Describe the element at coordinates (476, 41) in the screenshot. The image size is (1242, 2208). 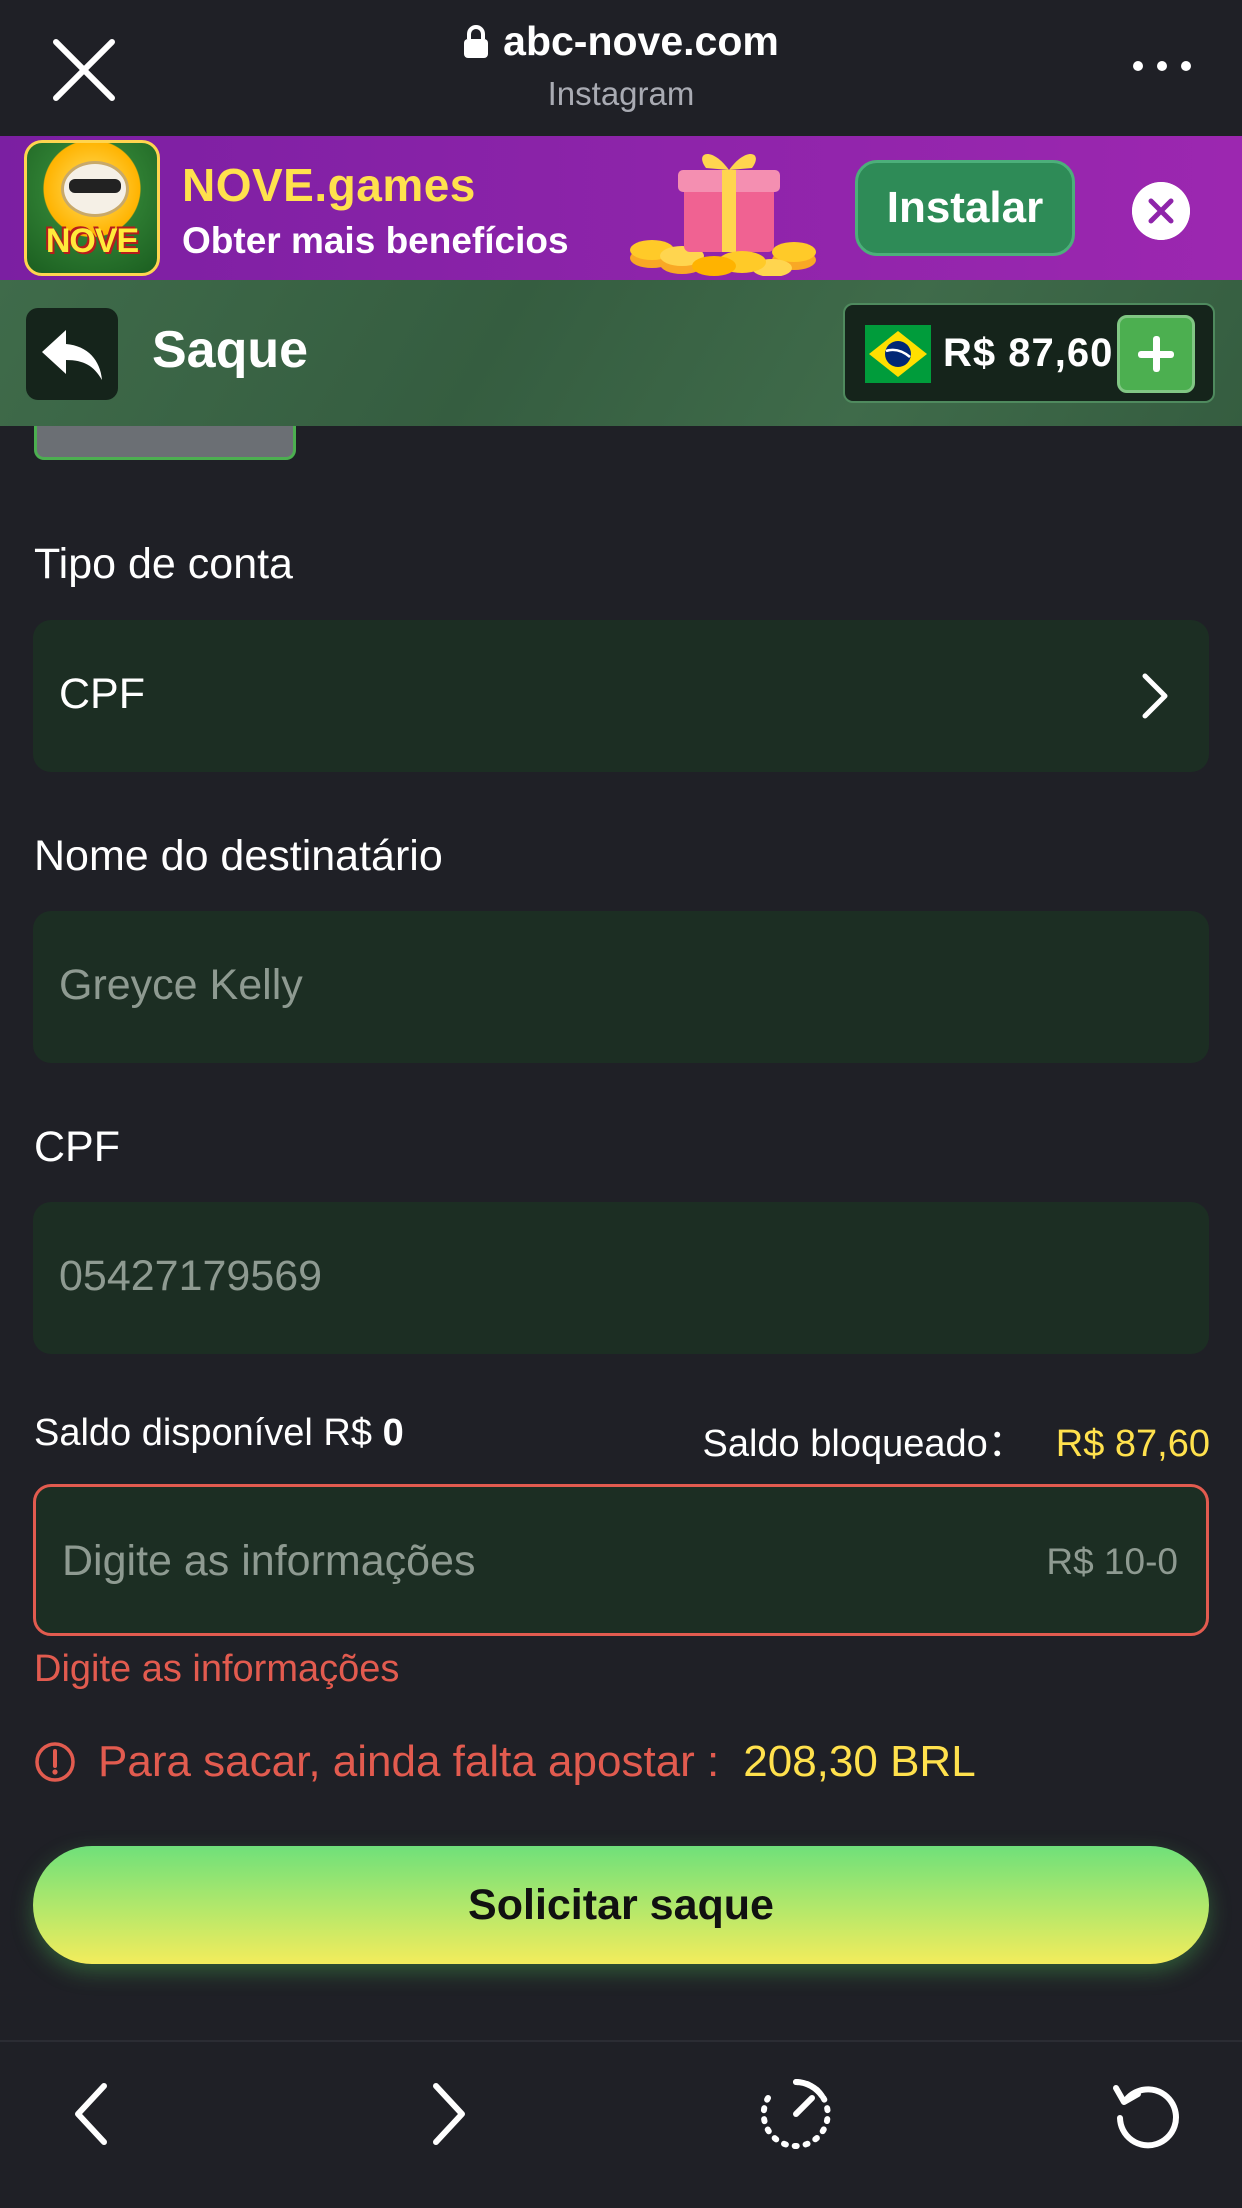
I see `lock-icon` at that location.